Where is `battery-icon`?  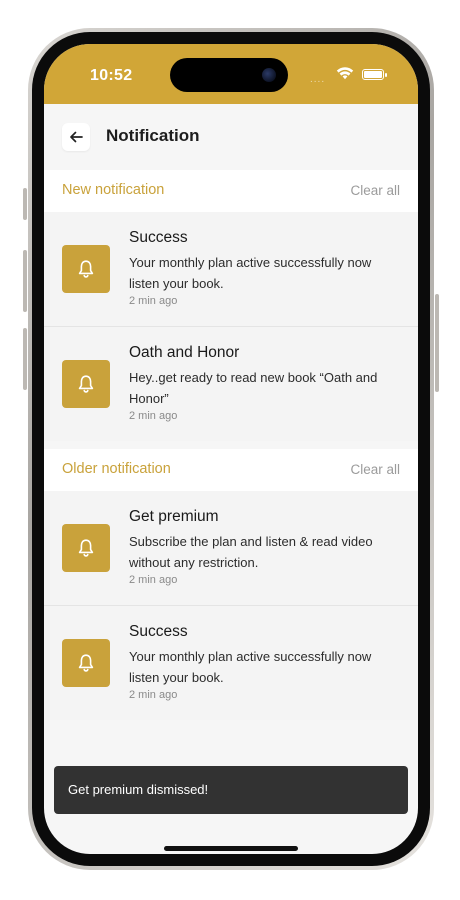 battery-icon is located at coordinates (374, 74).